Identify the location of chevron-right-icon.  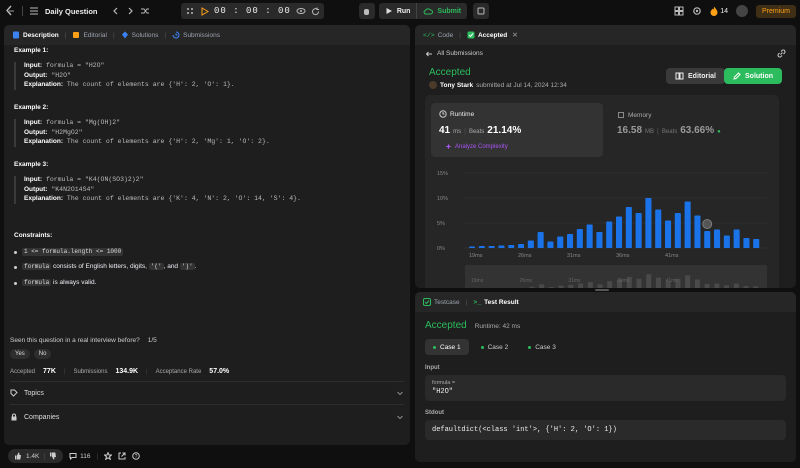
(130, 11).